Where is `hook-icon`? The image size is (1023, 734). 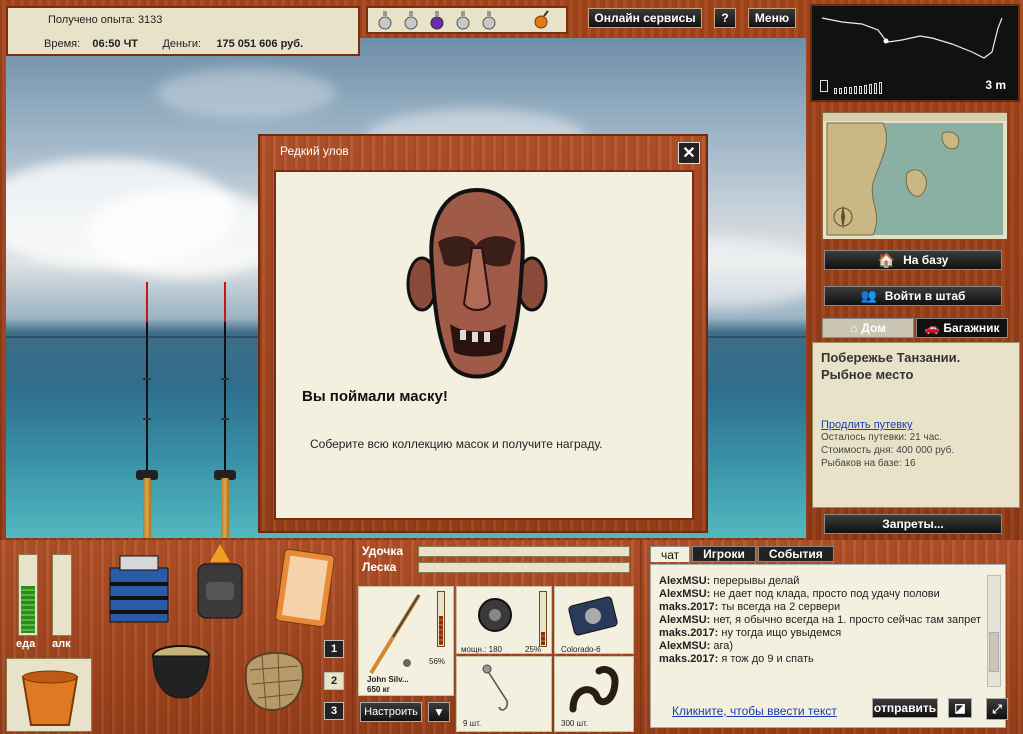 hook-icon is located at coordinates (495, 687).